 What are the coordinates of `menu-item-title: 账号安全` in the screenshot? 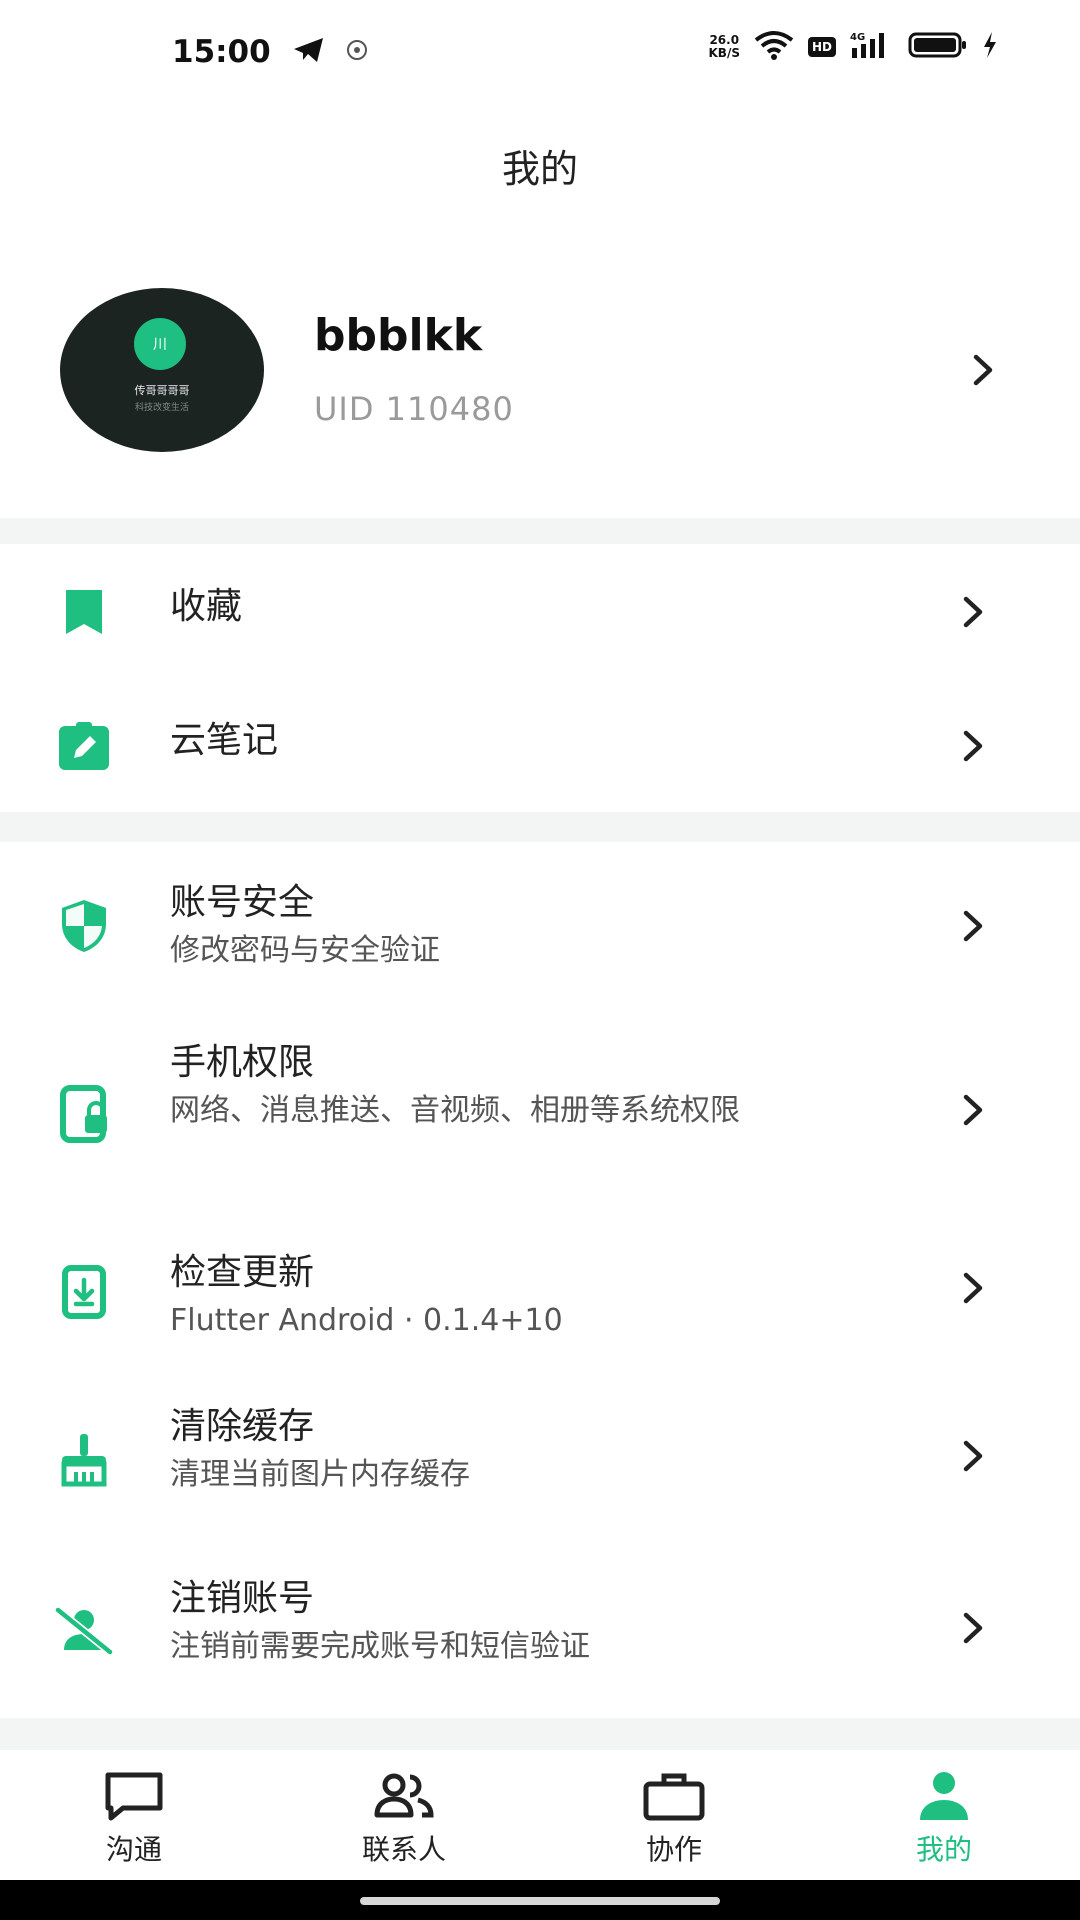 It's located at (242, 902).